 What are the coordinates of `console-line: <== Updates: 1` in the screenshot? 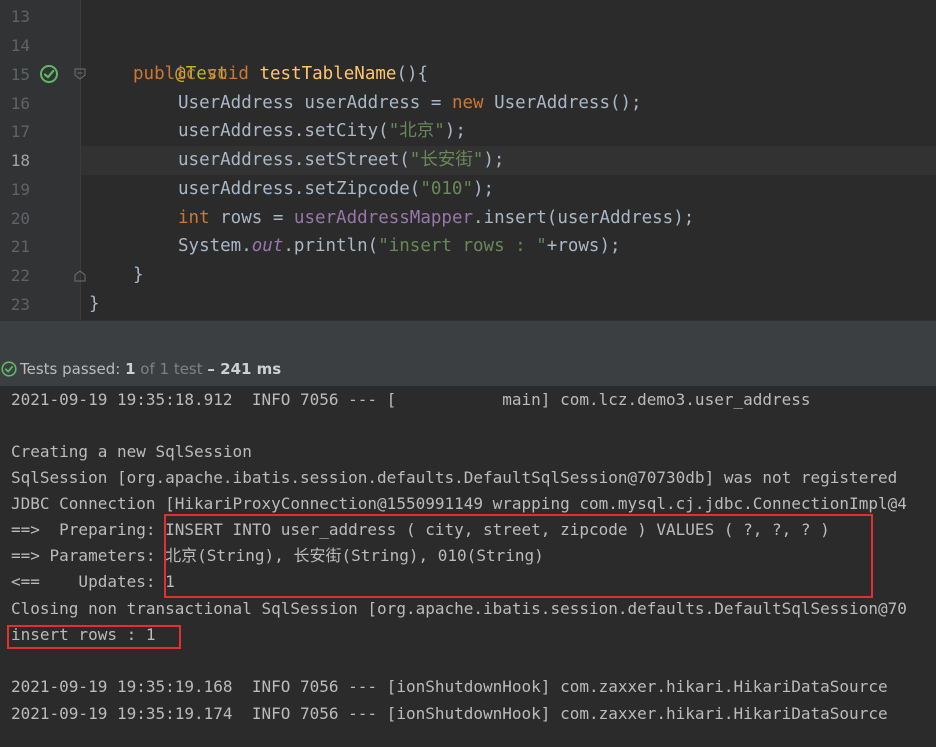 It's located at (93, 581).